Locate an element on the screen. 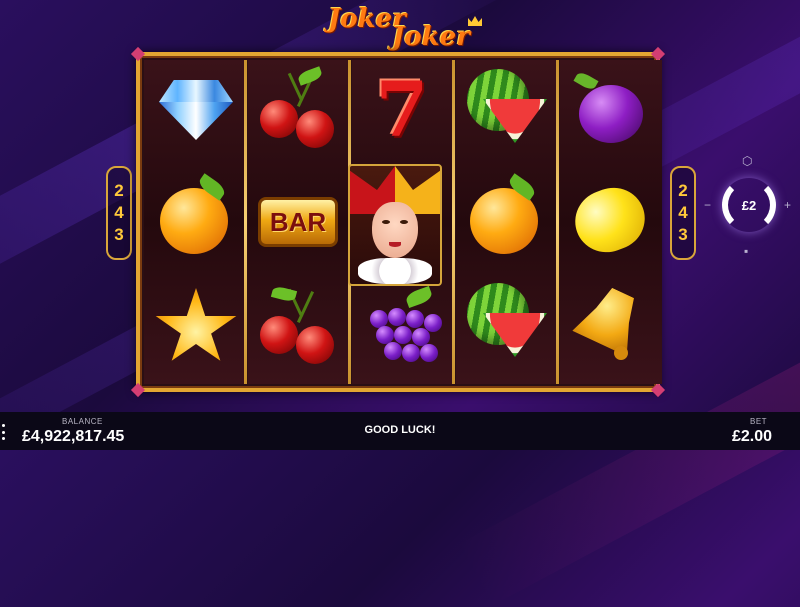 The image size is (800, 607). spin-controls: ⬡ − + ▪ £2 is located at coordinates (749, 207).